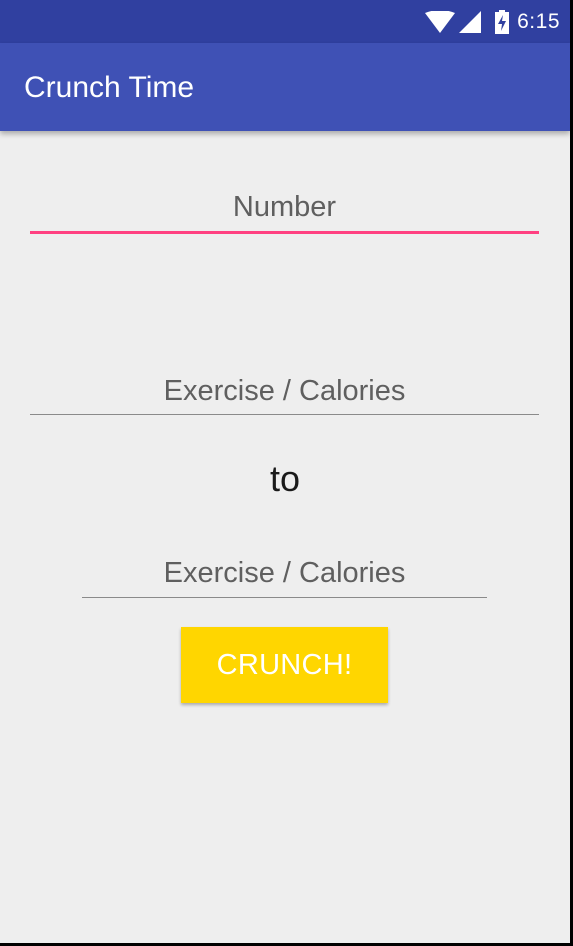 The height and width of the screenshot is (946, 573). Describe the element at coordinates (109, 87) in the screenshot. I see `app-title: Crunch Time` at that location.